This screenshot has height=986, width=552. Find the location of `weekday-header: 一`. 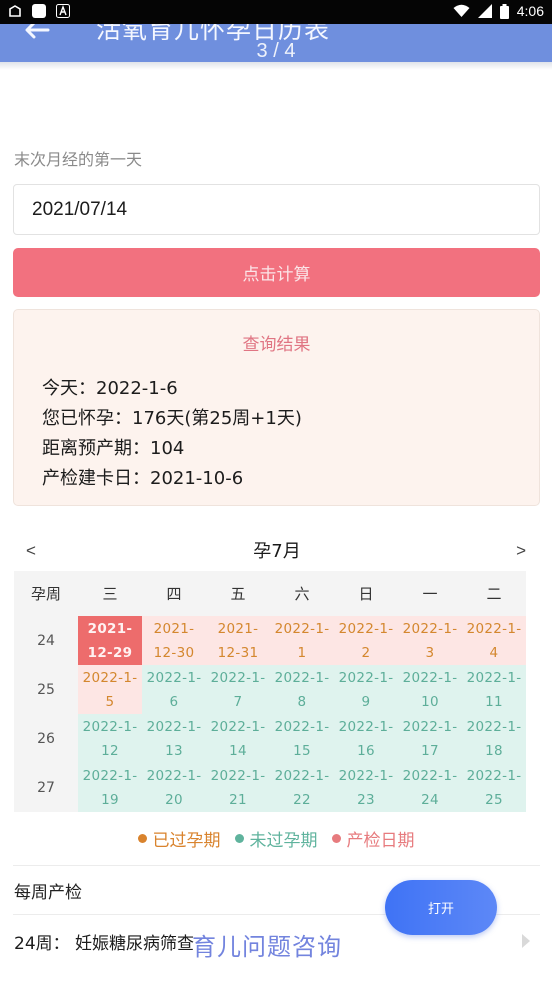

weekday-header: 一 is located at coordinates (430, 594).